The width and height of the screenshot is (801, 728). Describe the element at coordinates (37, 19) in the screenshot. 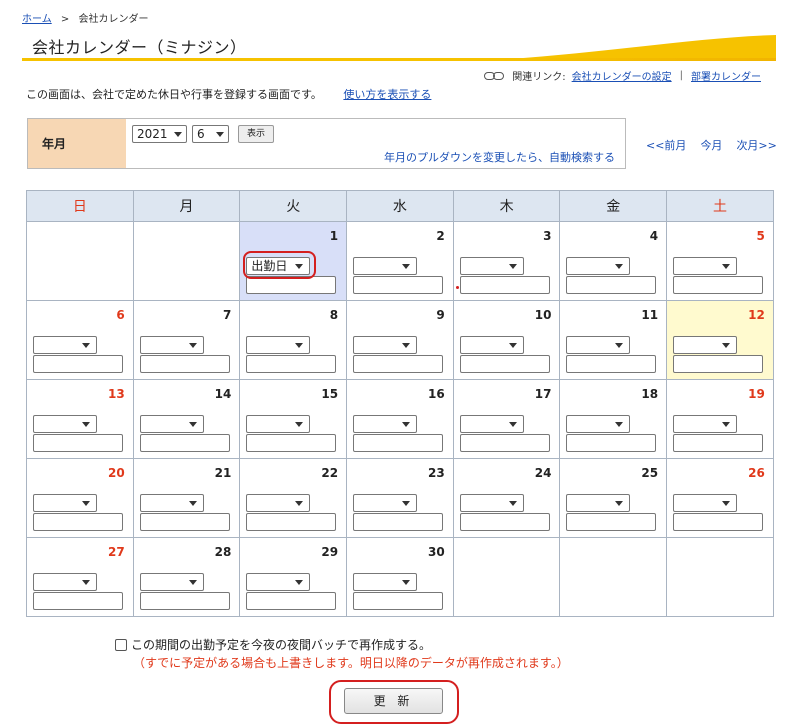

I see `breadcrumb-home-link: ホーム` at that location.